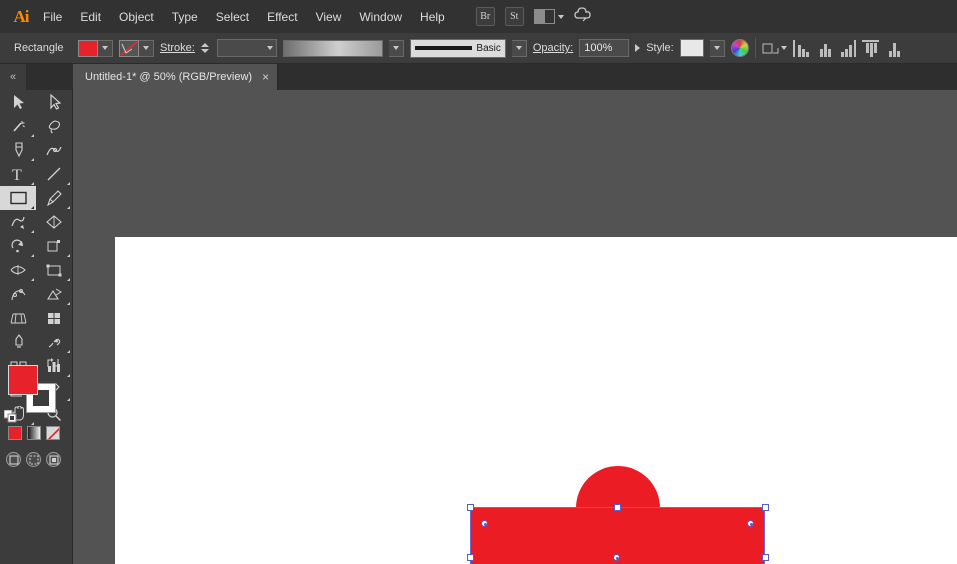 This screenshot has height=564, width=957. Describe the element at coordinates (18, 246) in the screenshot. I see `rotate-tool` at that location.